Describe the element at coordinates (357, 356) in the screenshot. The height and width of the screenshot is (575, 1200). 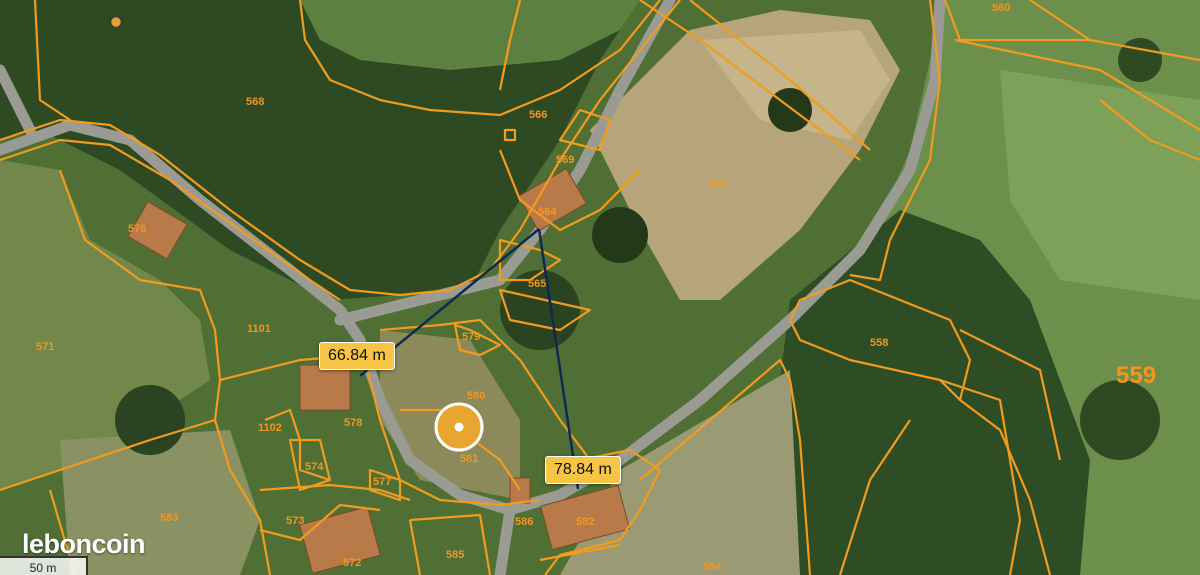
I see `measurement-label-1: 66.84 m` at that location.